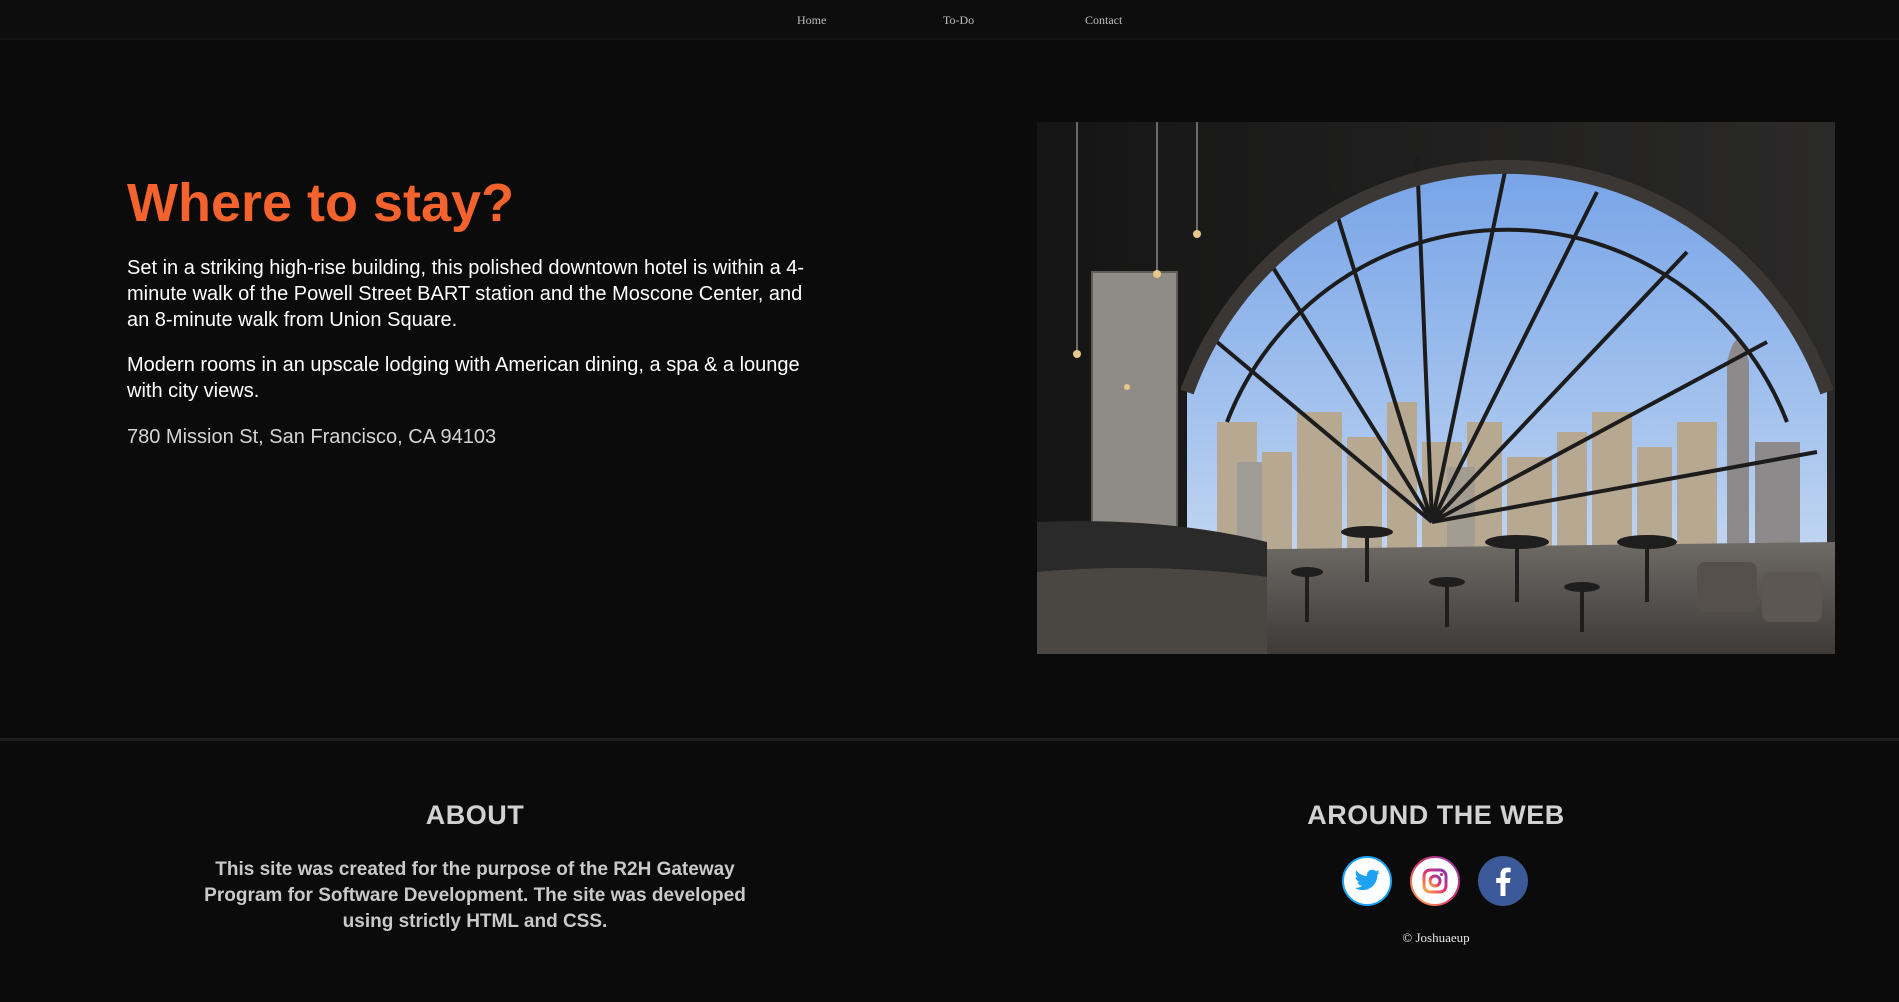 The image size is (1899, 1002). What do you see at coordinates (949, 739) in the screenshot?
I see `footer-divider` at bounding box center [949, 739].